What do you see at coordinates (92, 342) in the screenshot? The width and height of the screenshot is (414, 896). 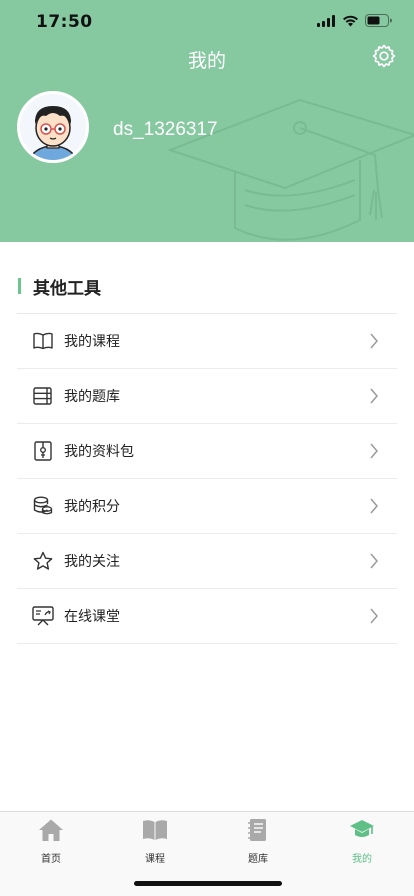 I see `menu-item-label: 我的课程` at bounding box center [92, 342].